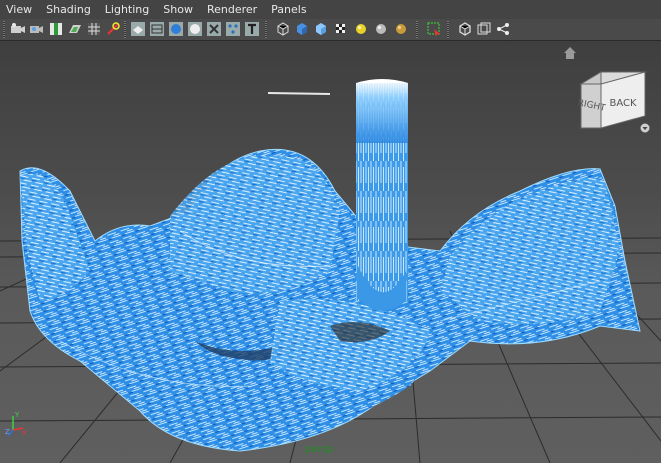 The height and width of the screenshot is (463, 661). Describe the element at coordinates (7, 432) in the screenshot. I see `axis-z-label: Z` at that location.